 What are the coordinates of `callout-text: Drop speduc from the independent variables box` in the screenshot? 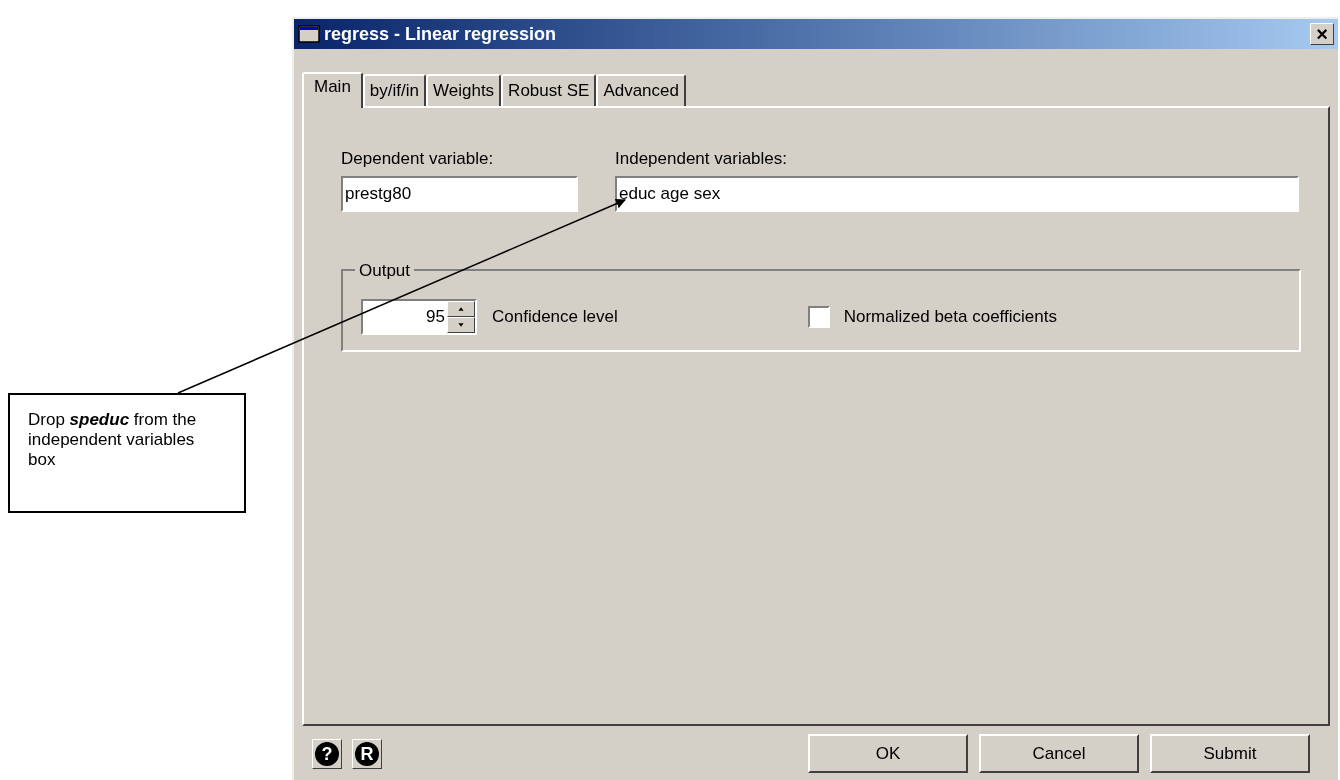 It's located at (112, 439).